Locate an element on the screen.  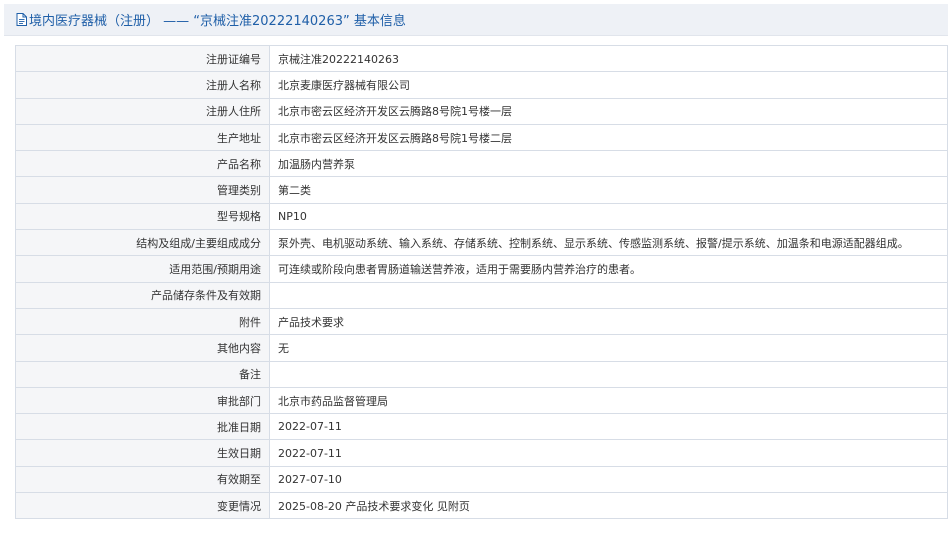
field-label: 其他内容 is located at coordinates (142, 348).